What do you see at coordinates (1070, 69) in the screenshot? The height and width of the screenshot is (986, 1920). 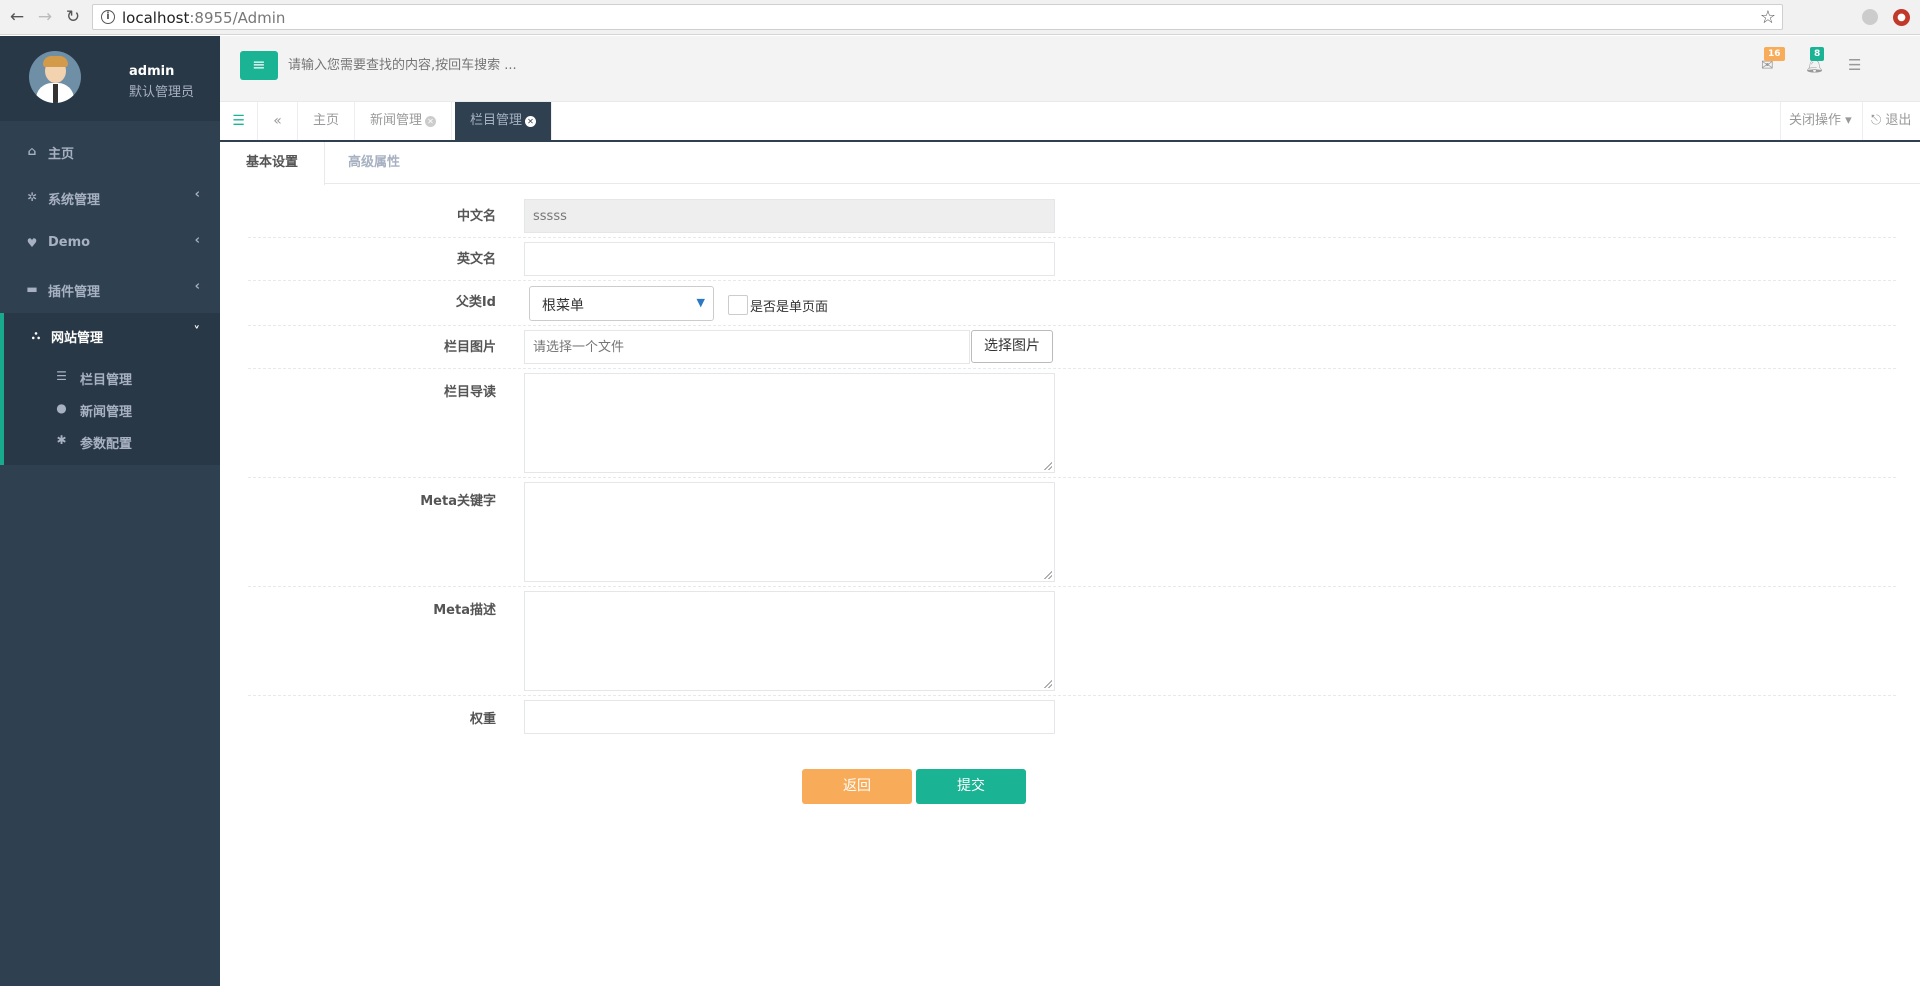 I see `top-header: ≡ ✉ 16 🔔︎ 8 ☰` at bounding box center [1070, 69].